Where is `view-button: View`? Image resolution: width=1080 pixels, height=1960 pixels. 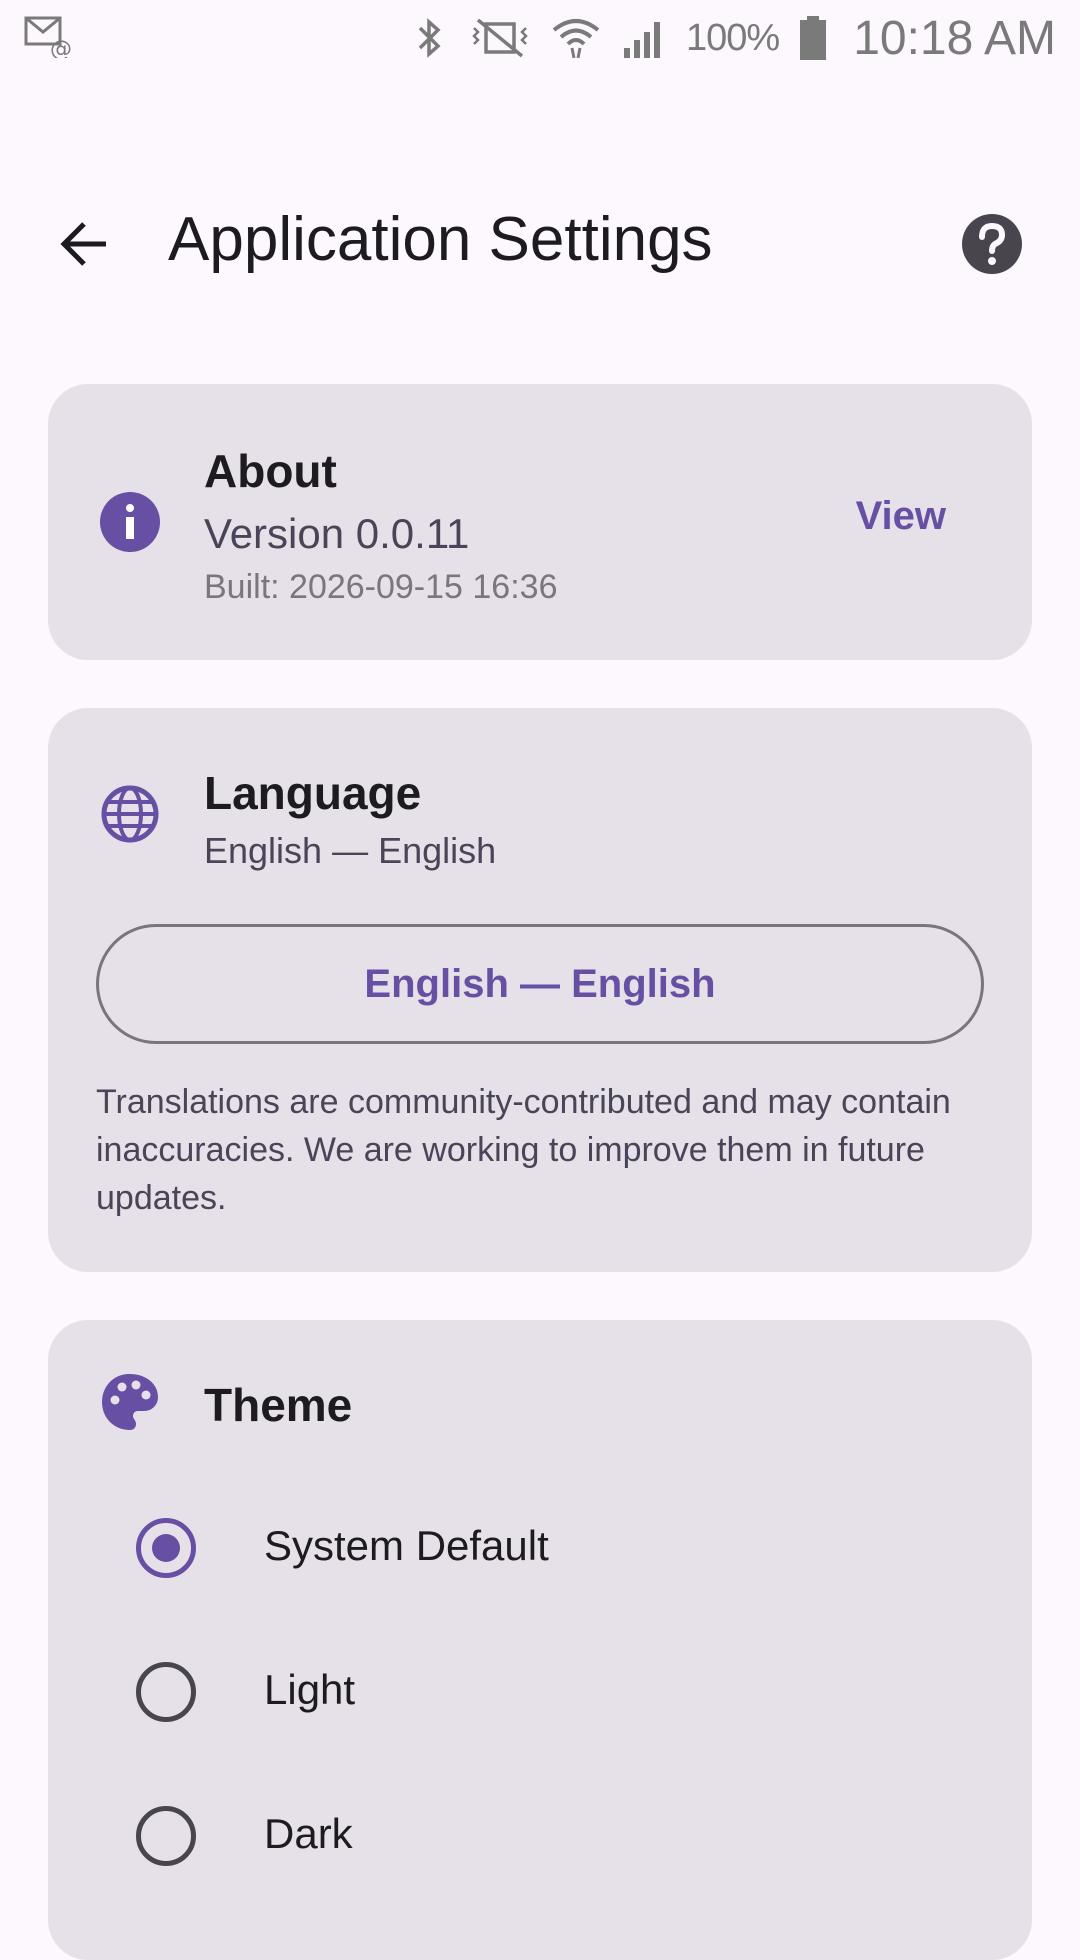 view-button: View is located at coordinates (901, 516).